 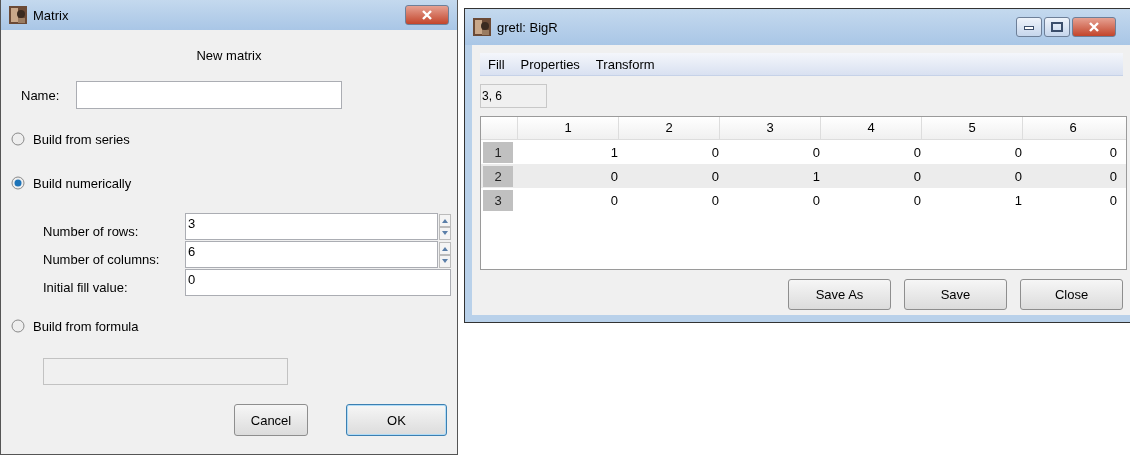 What do you see at coordinates (51, 15) in the screenshot?
I see `window-title: Matrix` at bounding box center [51, 15].